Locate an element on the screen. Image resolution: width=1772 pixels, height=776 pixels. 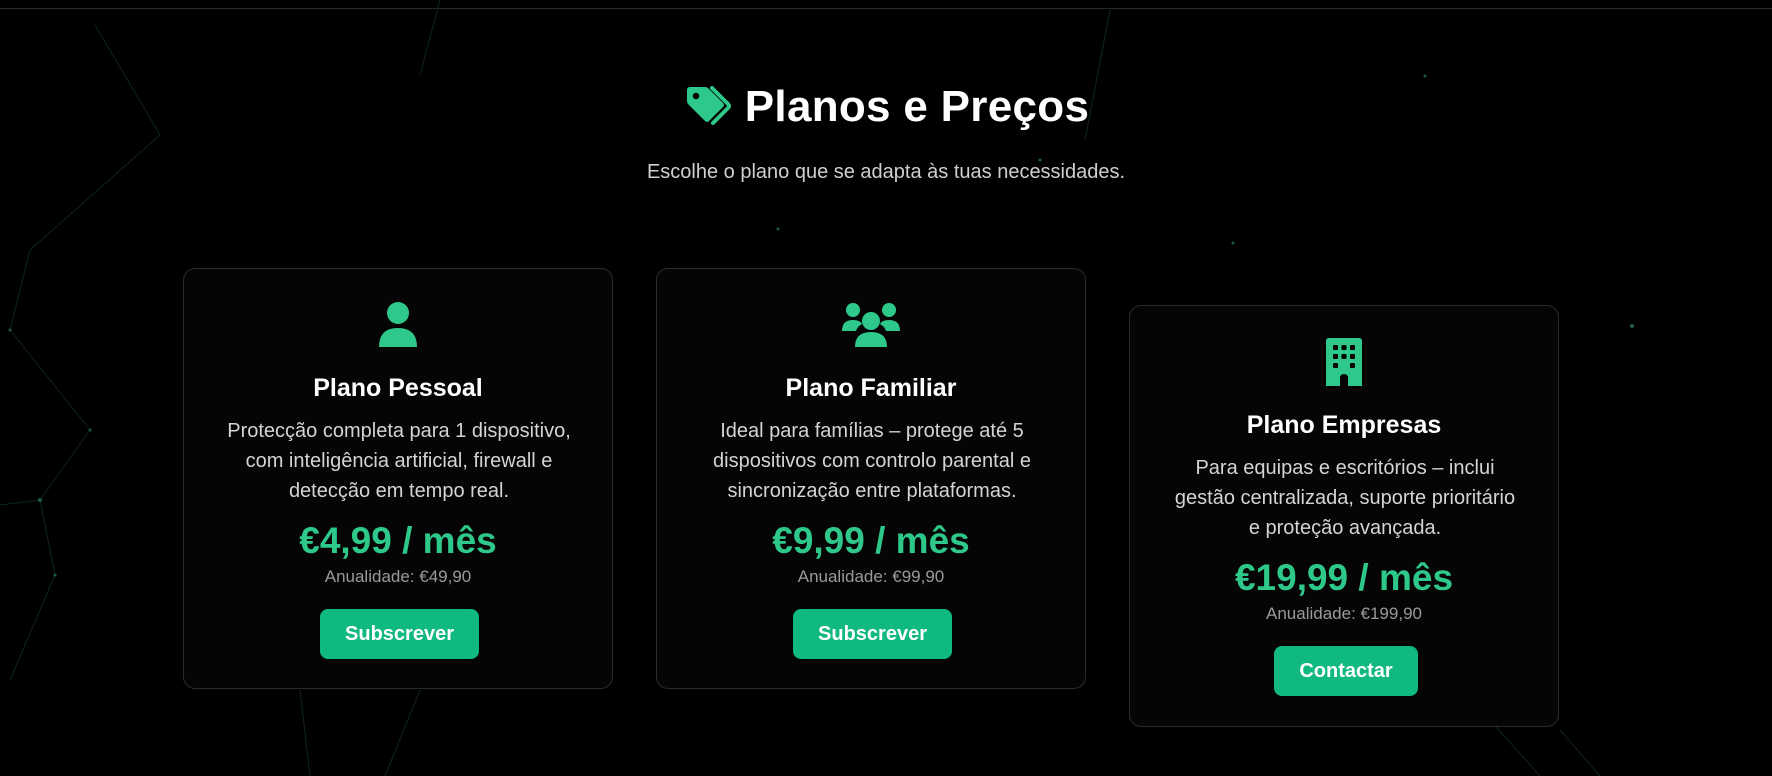
plan-price: €4,99 / mês is located at coordinates (398, 540).